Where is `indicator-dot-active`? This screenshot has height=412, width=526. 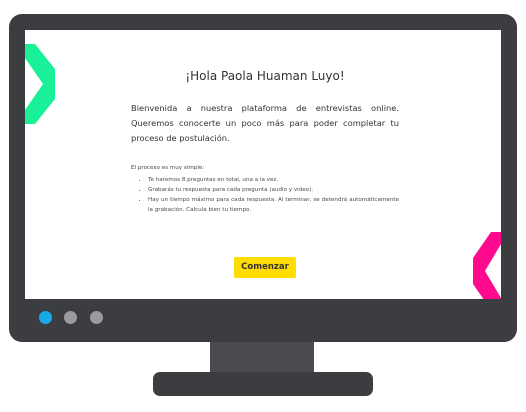
indicator-dot-active is located at coordinates (45, 317).